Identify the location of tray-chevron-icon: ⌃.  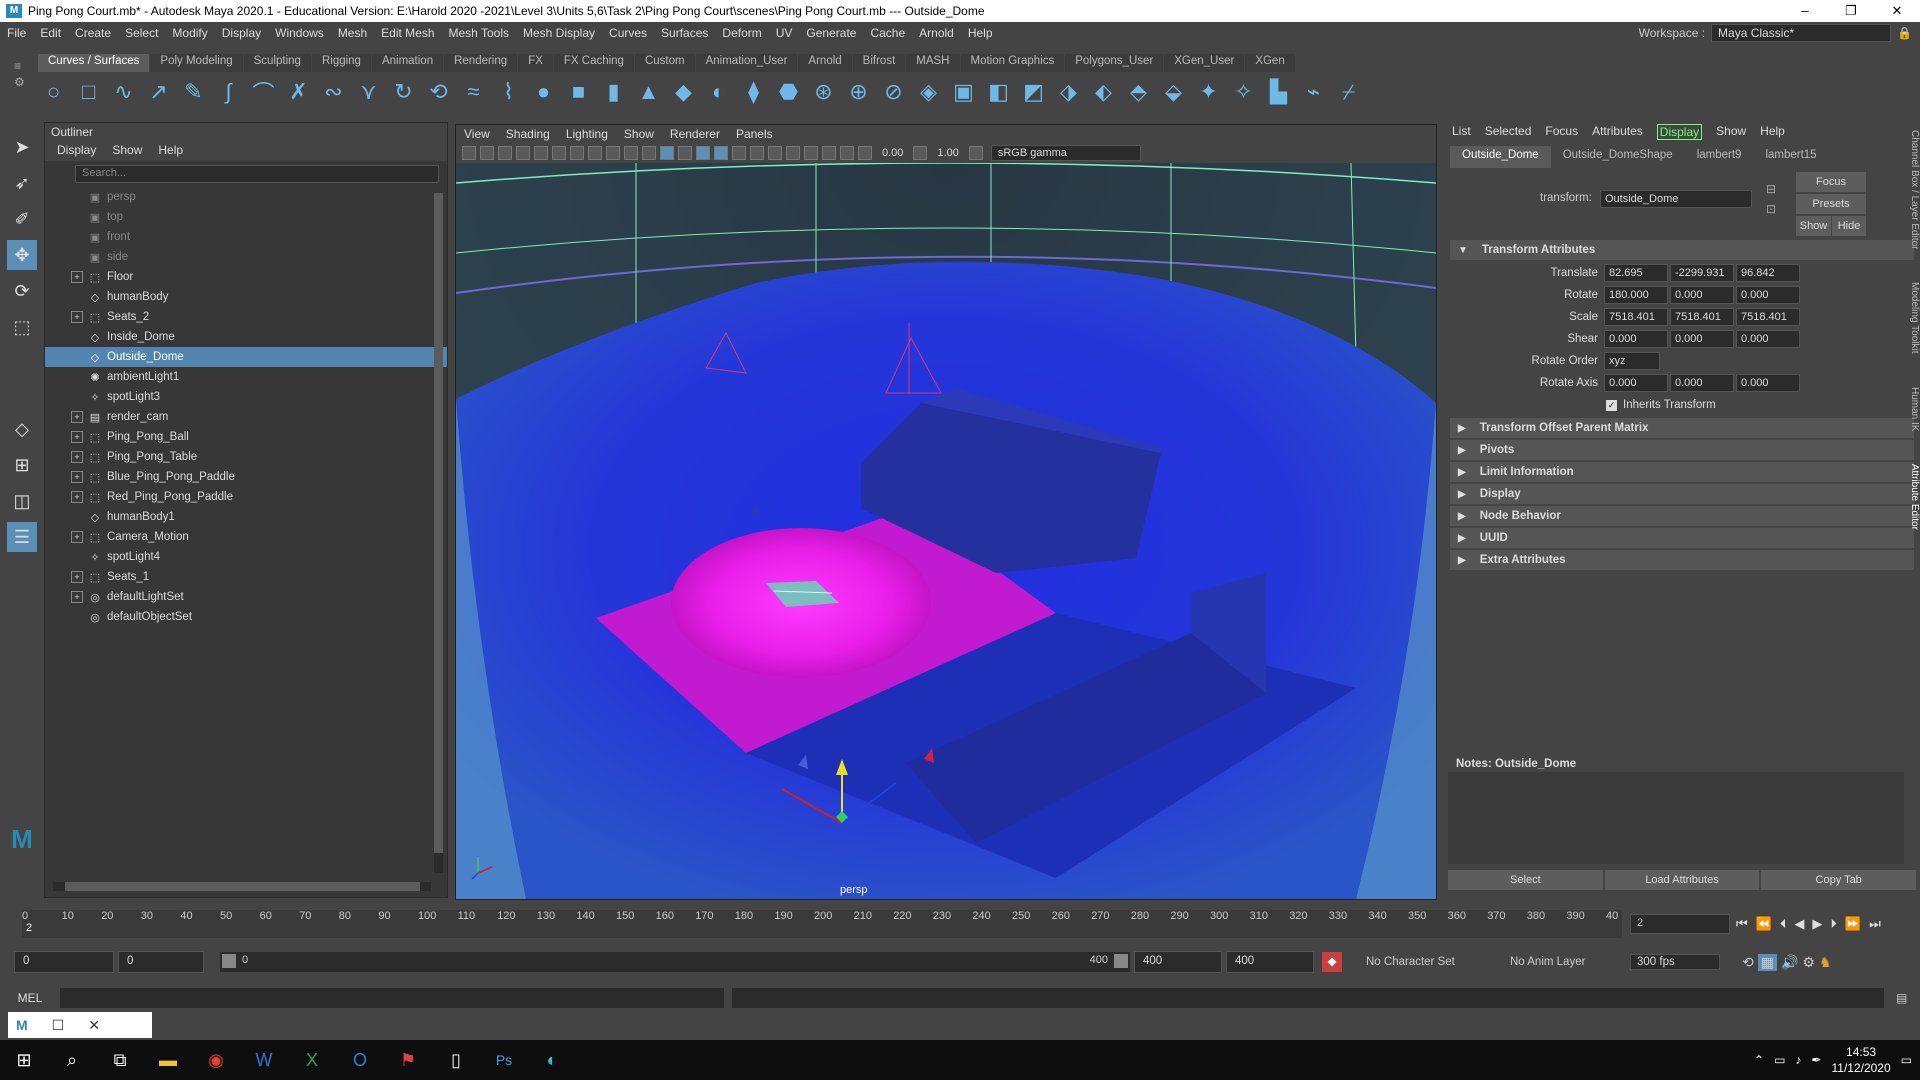
(1759, 1060).